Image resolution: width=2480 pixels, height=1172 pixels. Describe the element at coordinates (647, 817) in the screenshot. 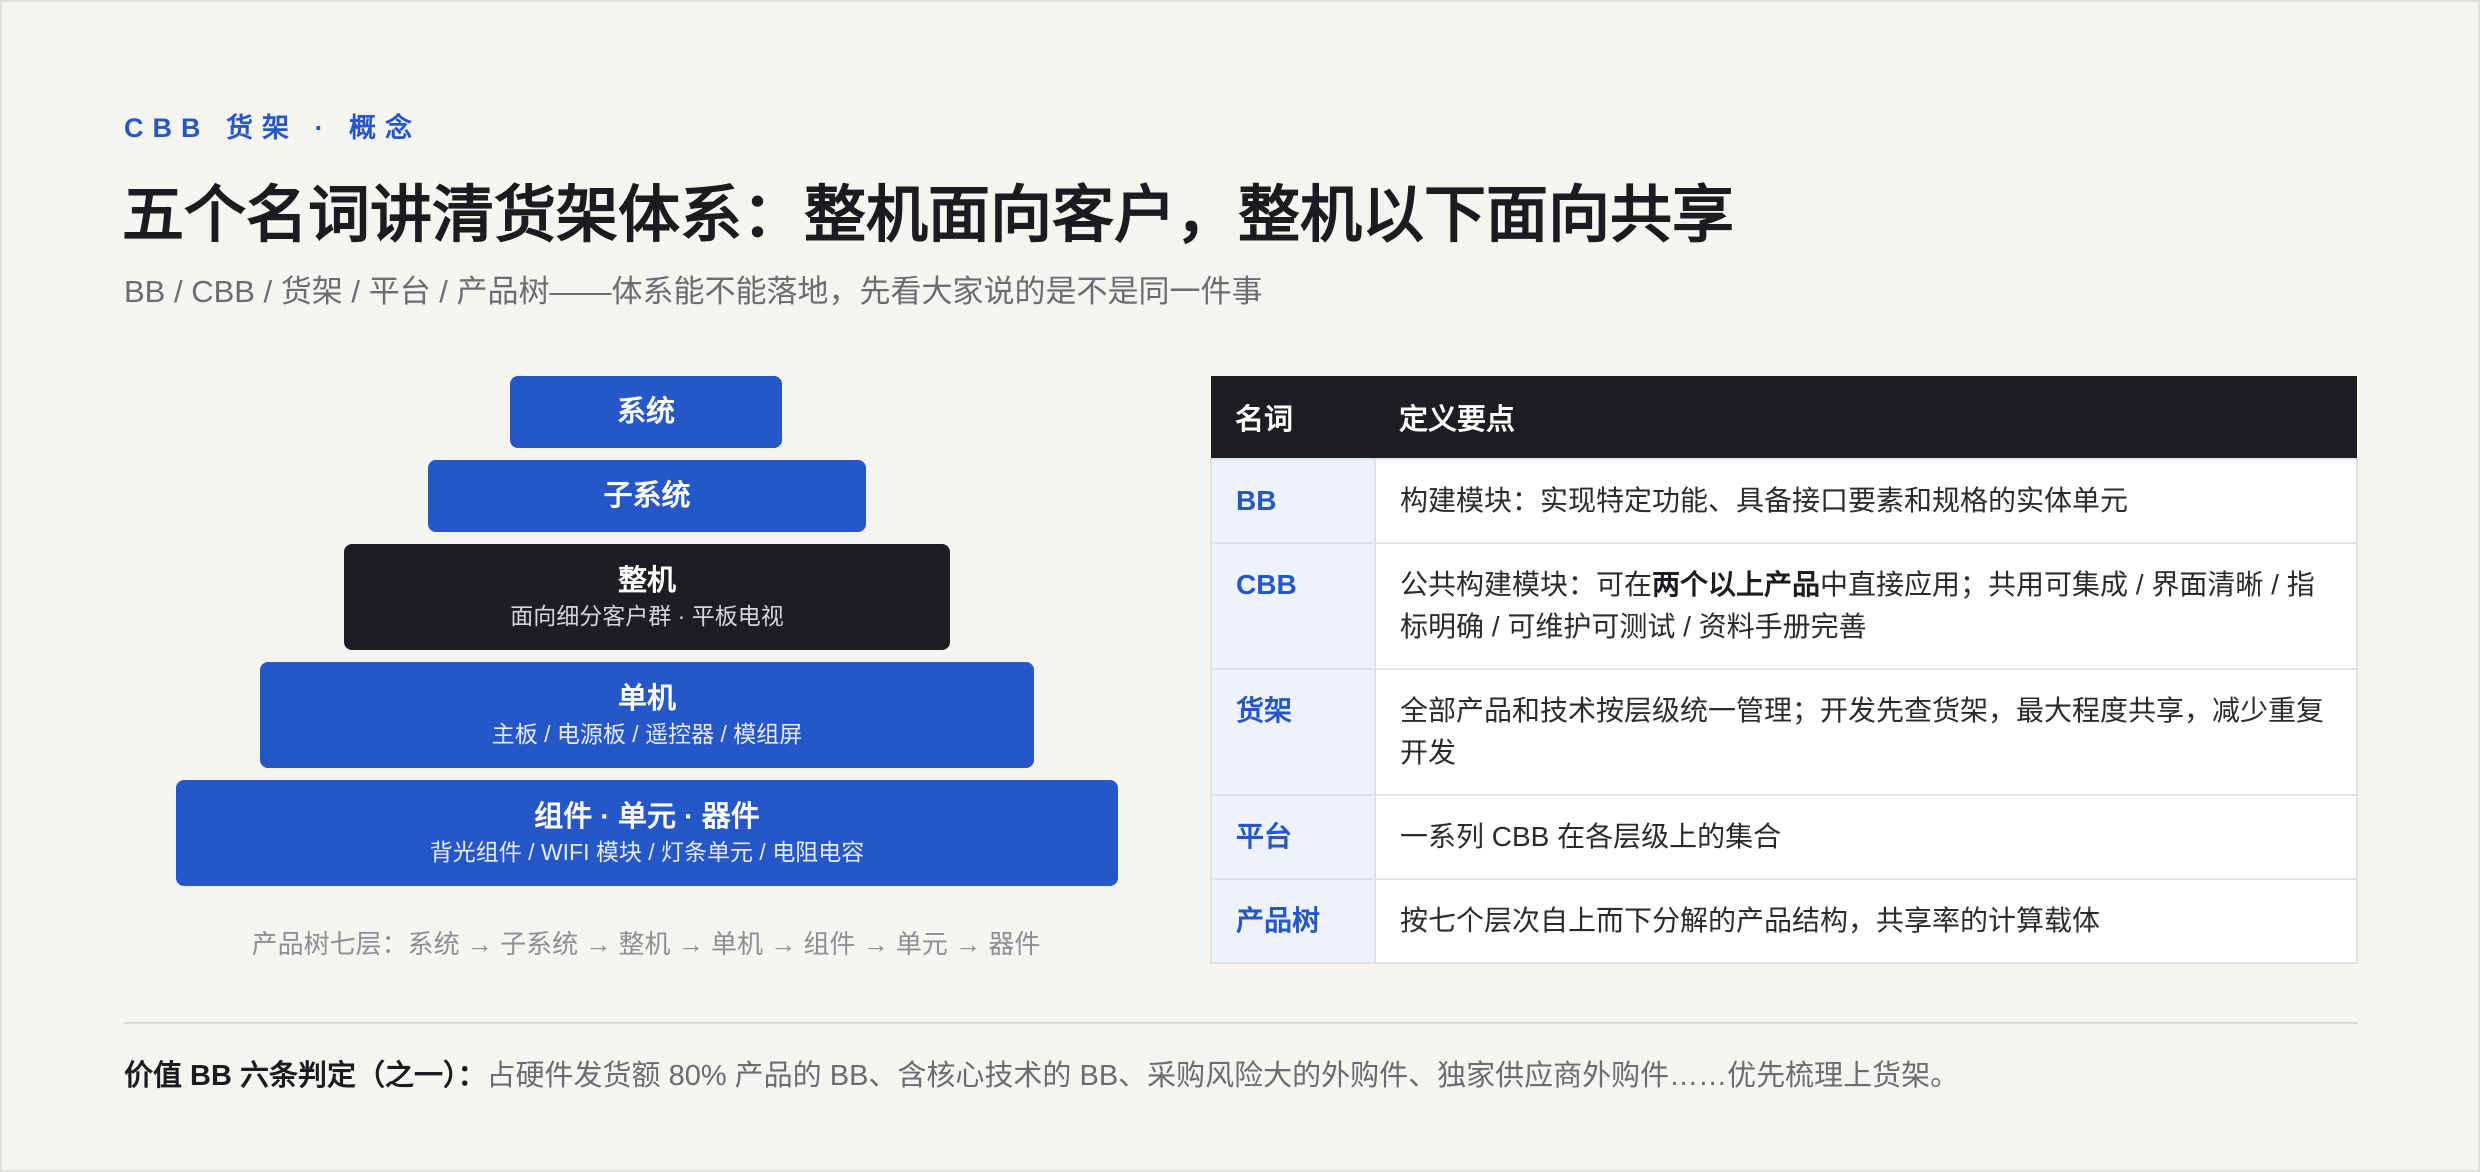

I see `tier-name: 组件 · 单元 · 器件` at that location.